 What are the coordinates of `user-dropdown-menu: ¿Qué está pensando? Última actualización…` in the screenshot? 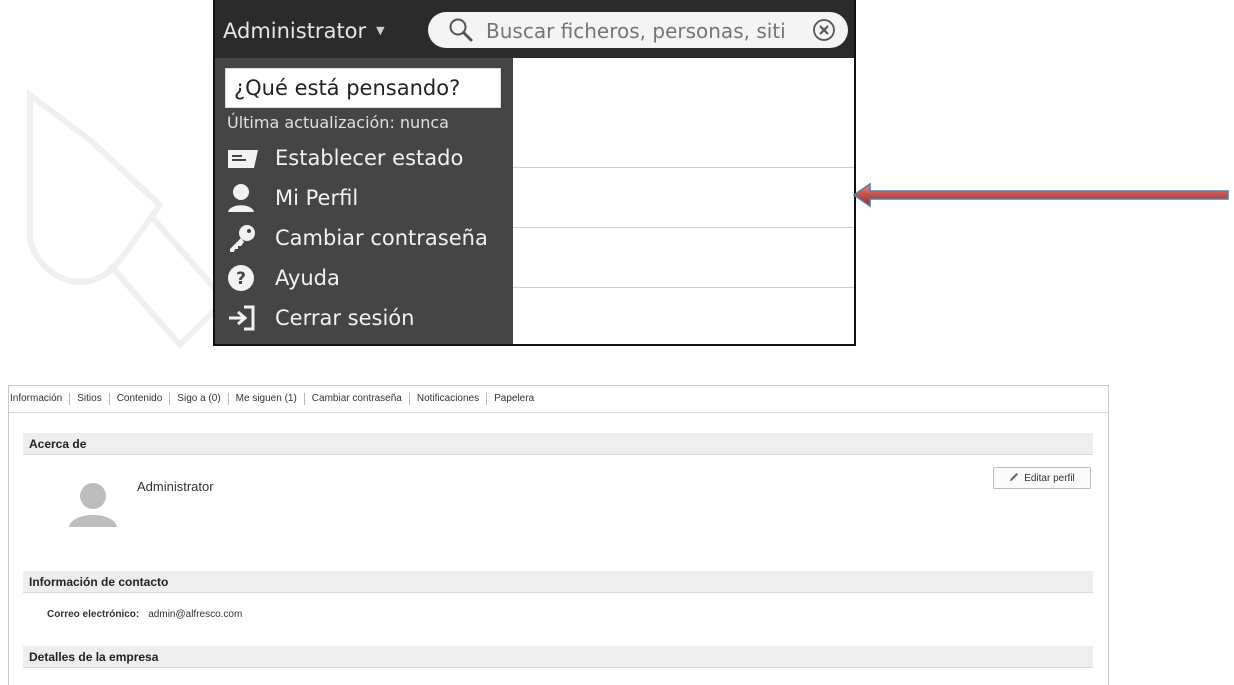 It's located at (364, 201).